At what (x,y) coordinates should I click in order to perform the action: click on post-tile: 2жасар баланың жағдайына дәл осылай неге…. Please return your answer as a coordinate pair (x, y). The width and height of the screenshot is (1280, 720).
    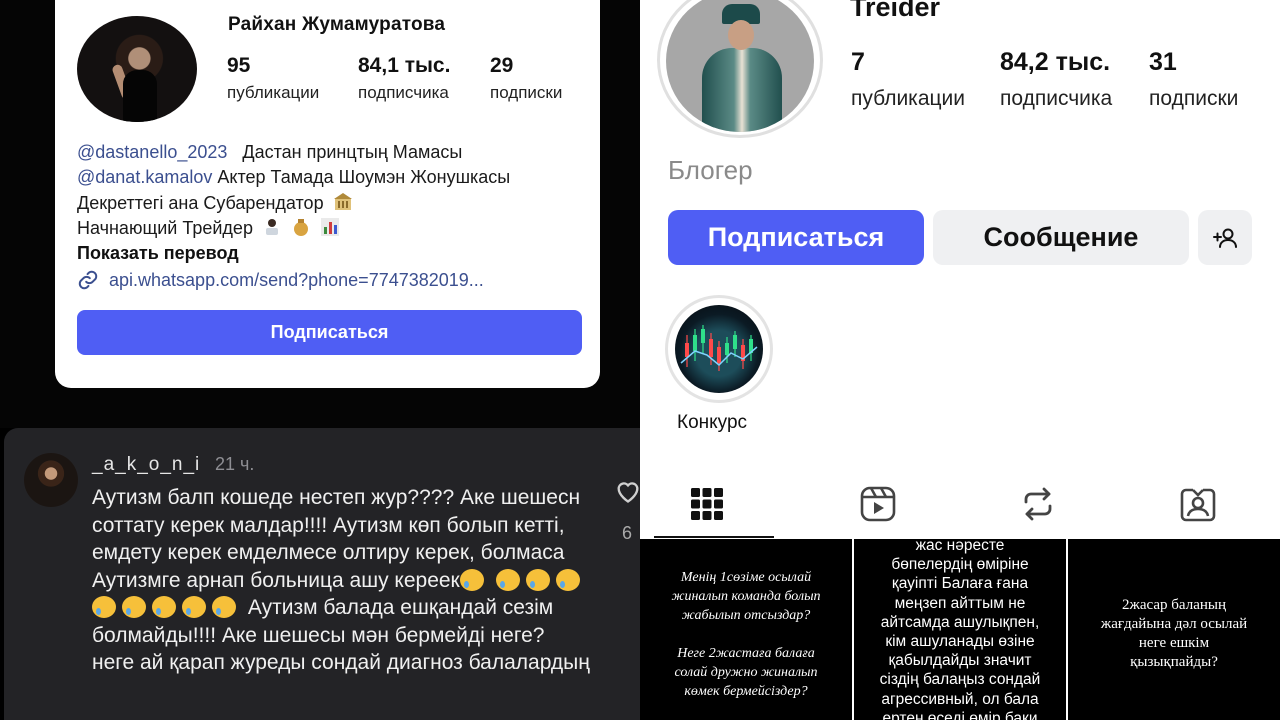
    Looking at the image, I should click on (1174, 629).